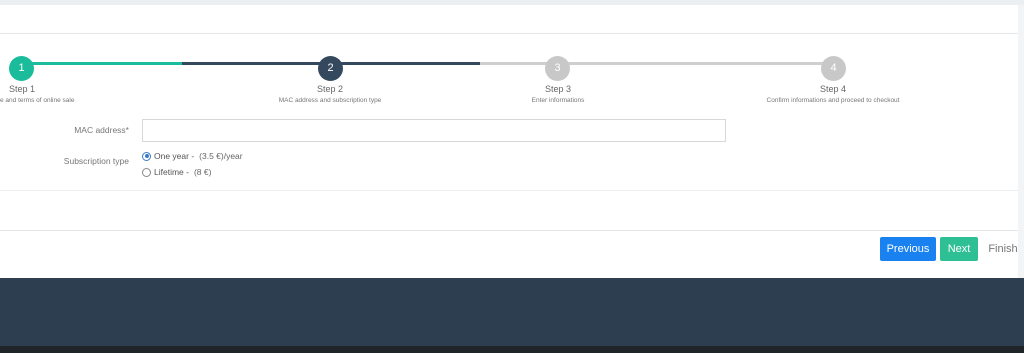 The width and height of the screenshot is (1024, 353). Describe the element at coordinates (174, 156) in the screenshot. I see `option-label: One year -` at that location.